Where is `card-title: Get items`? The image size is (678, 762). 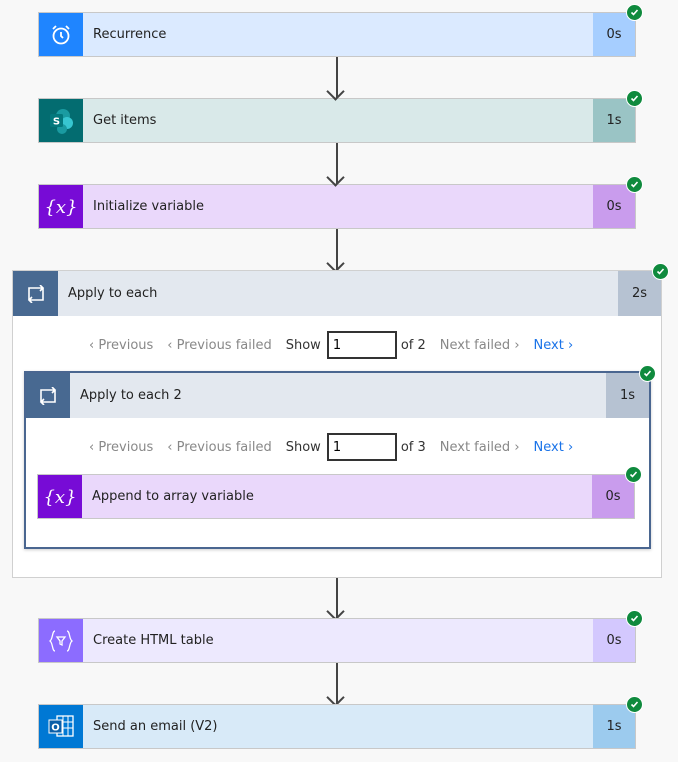 card-title: Get items is located at coordinates (338, 120).